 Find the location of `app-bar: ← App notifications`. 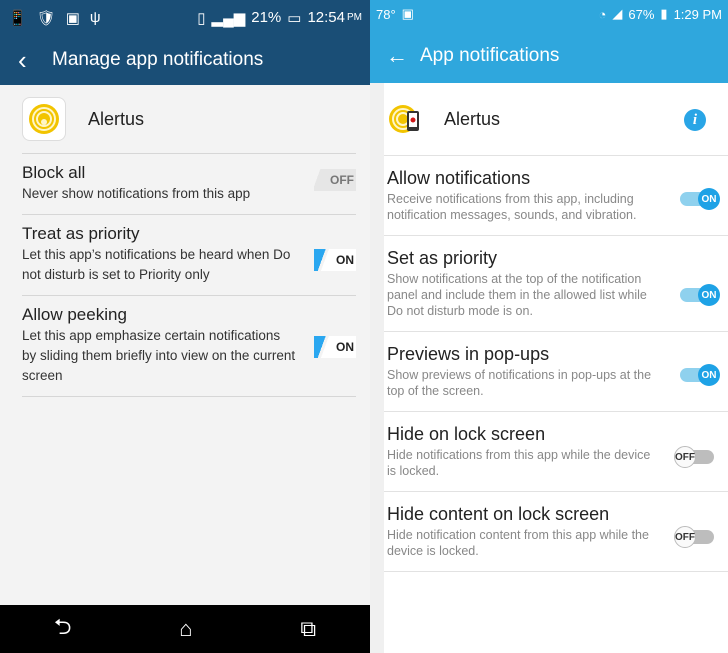

app-bar: ← App notifications is located at coordinates (549, 55).